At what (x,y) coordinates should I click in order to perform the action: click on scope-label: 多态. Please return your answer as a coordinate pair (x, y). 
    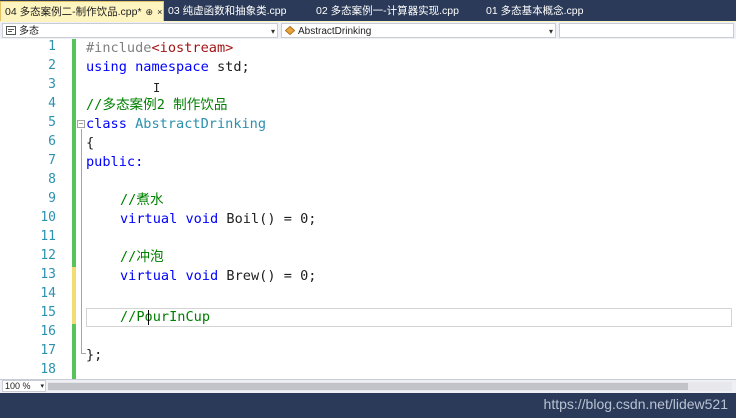
    Looking at the image, I should click on (29, 31).